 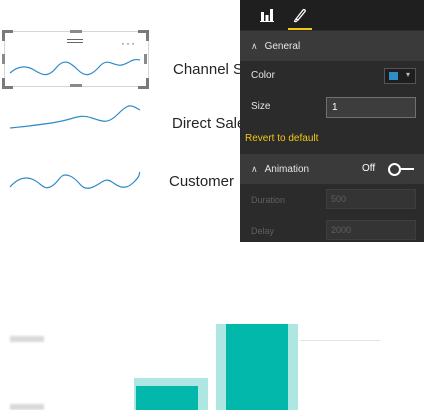 I want to click on sparkline-direct, so click(x=75, y=117).